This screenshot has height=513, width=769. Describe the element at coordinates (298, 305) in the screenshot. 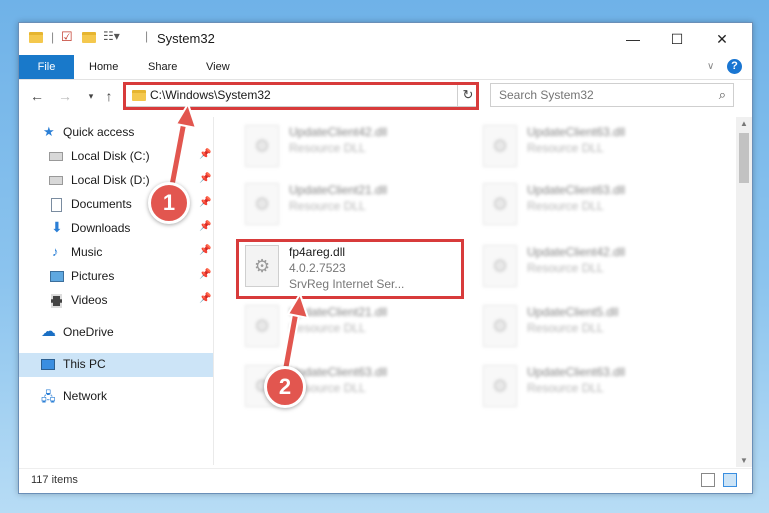

I see `arrow-2-head` at that location.